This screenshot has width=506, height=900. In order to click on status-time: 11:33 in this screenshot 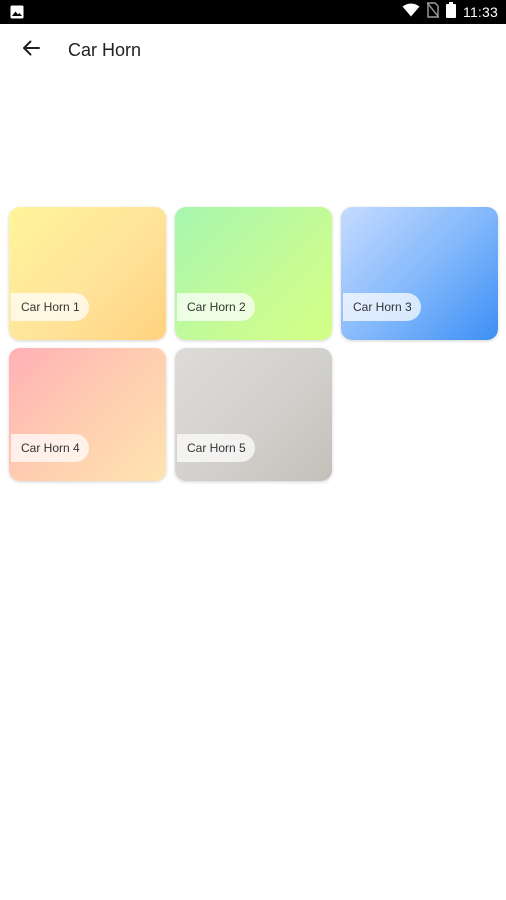, I will do `click(480, 12)`.